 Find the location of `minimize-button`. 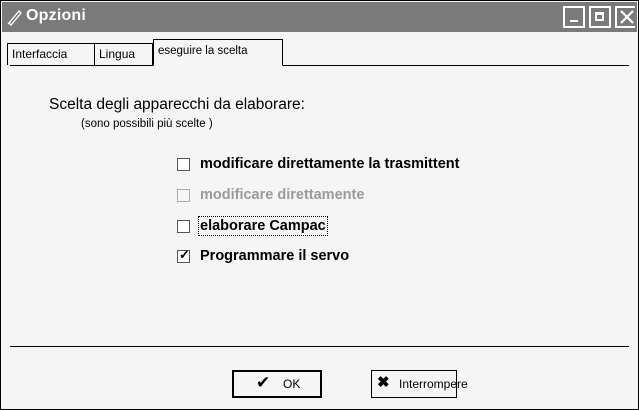

minimize-button is located at coordinates (574, 17).